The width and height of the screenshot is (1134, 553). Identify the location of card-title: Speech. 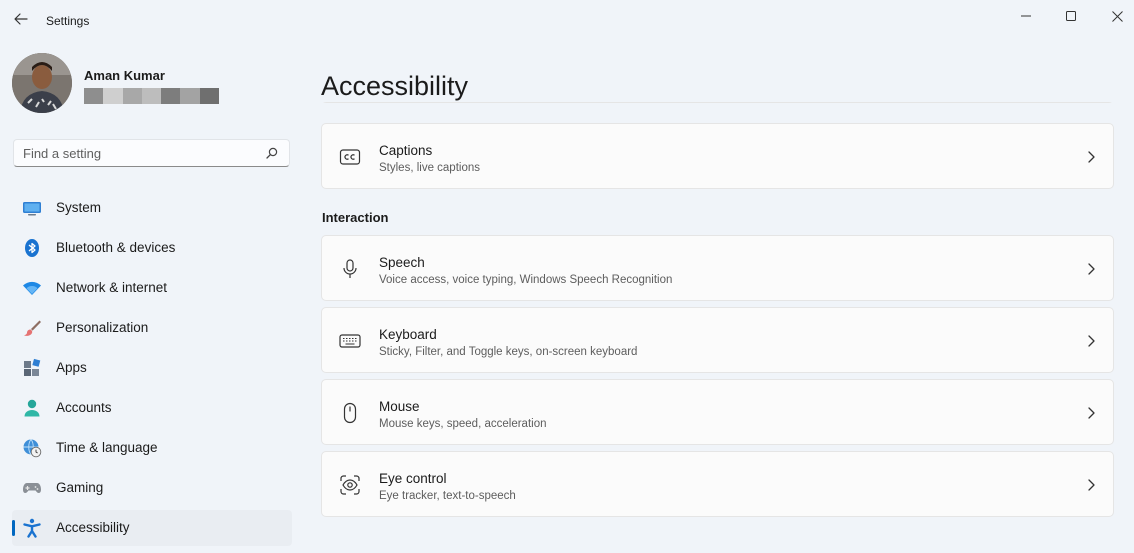
(402, 262).